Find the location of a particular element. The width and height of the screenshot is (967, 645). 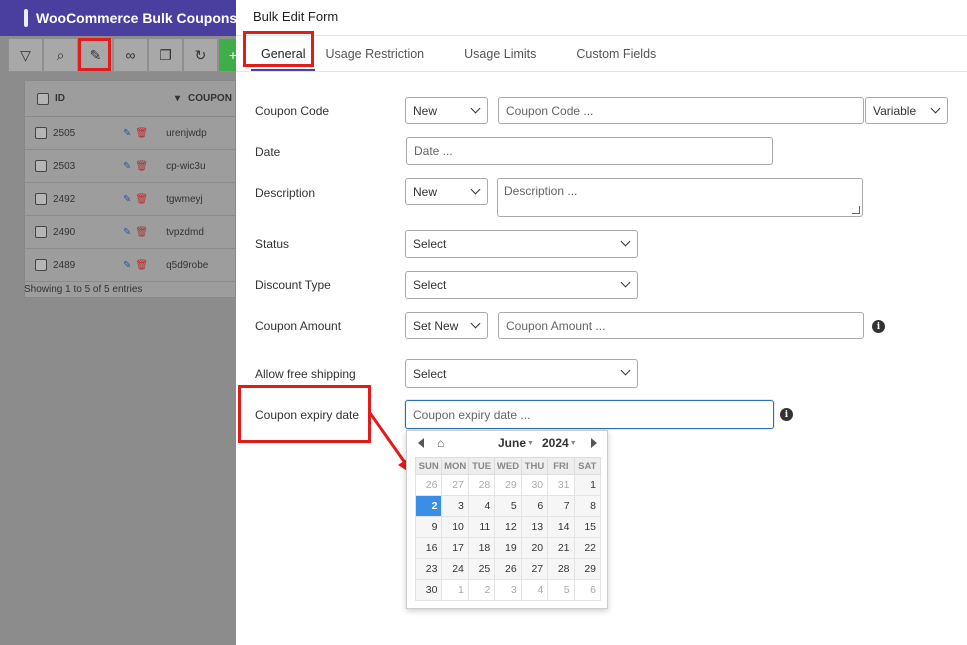

calendar-day: 8 is located at coordinates (587, 506).